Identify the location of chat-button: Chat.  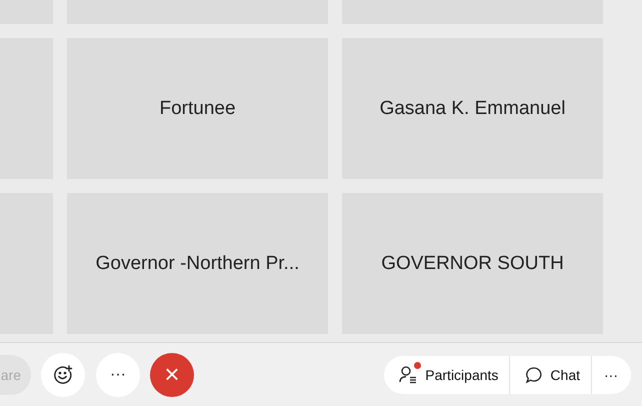
(551, 375).